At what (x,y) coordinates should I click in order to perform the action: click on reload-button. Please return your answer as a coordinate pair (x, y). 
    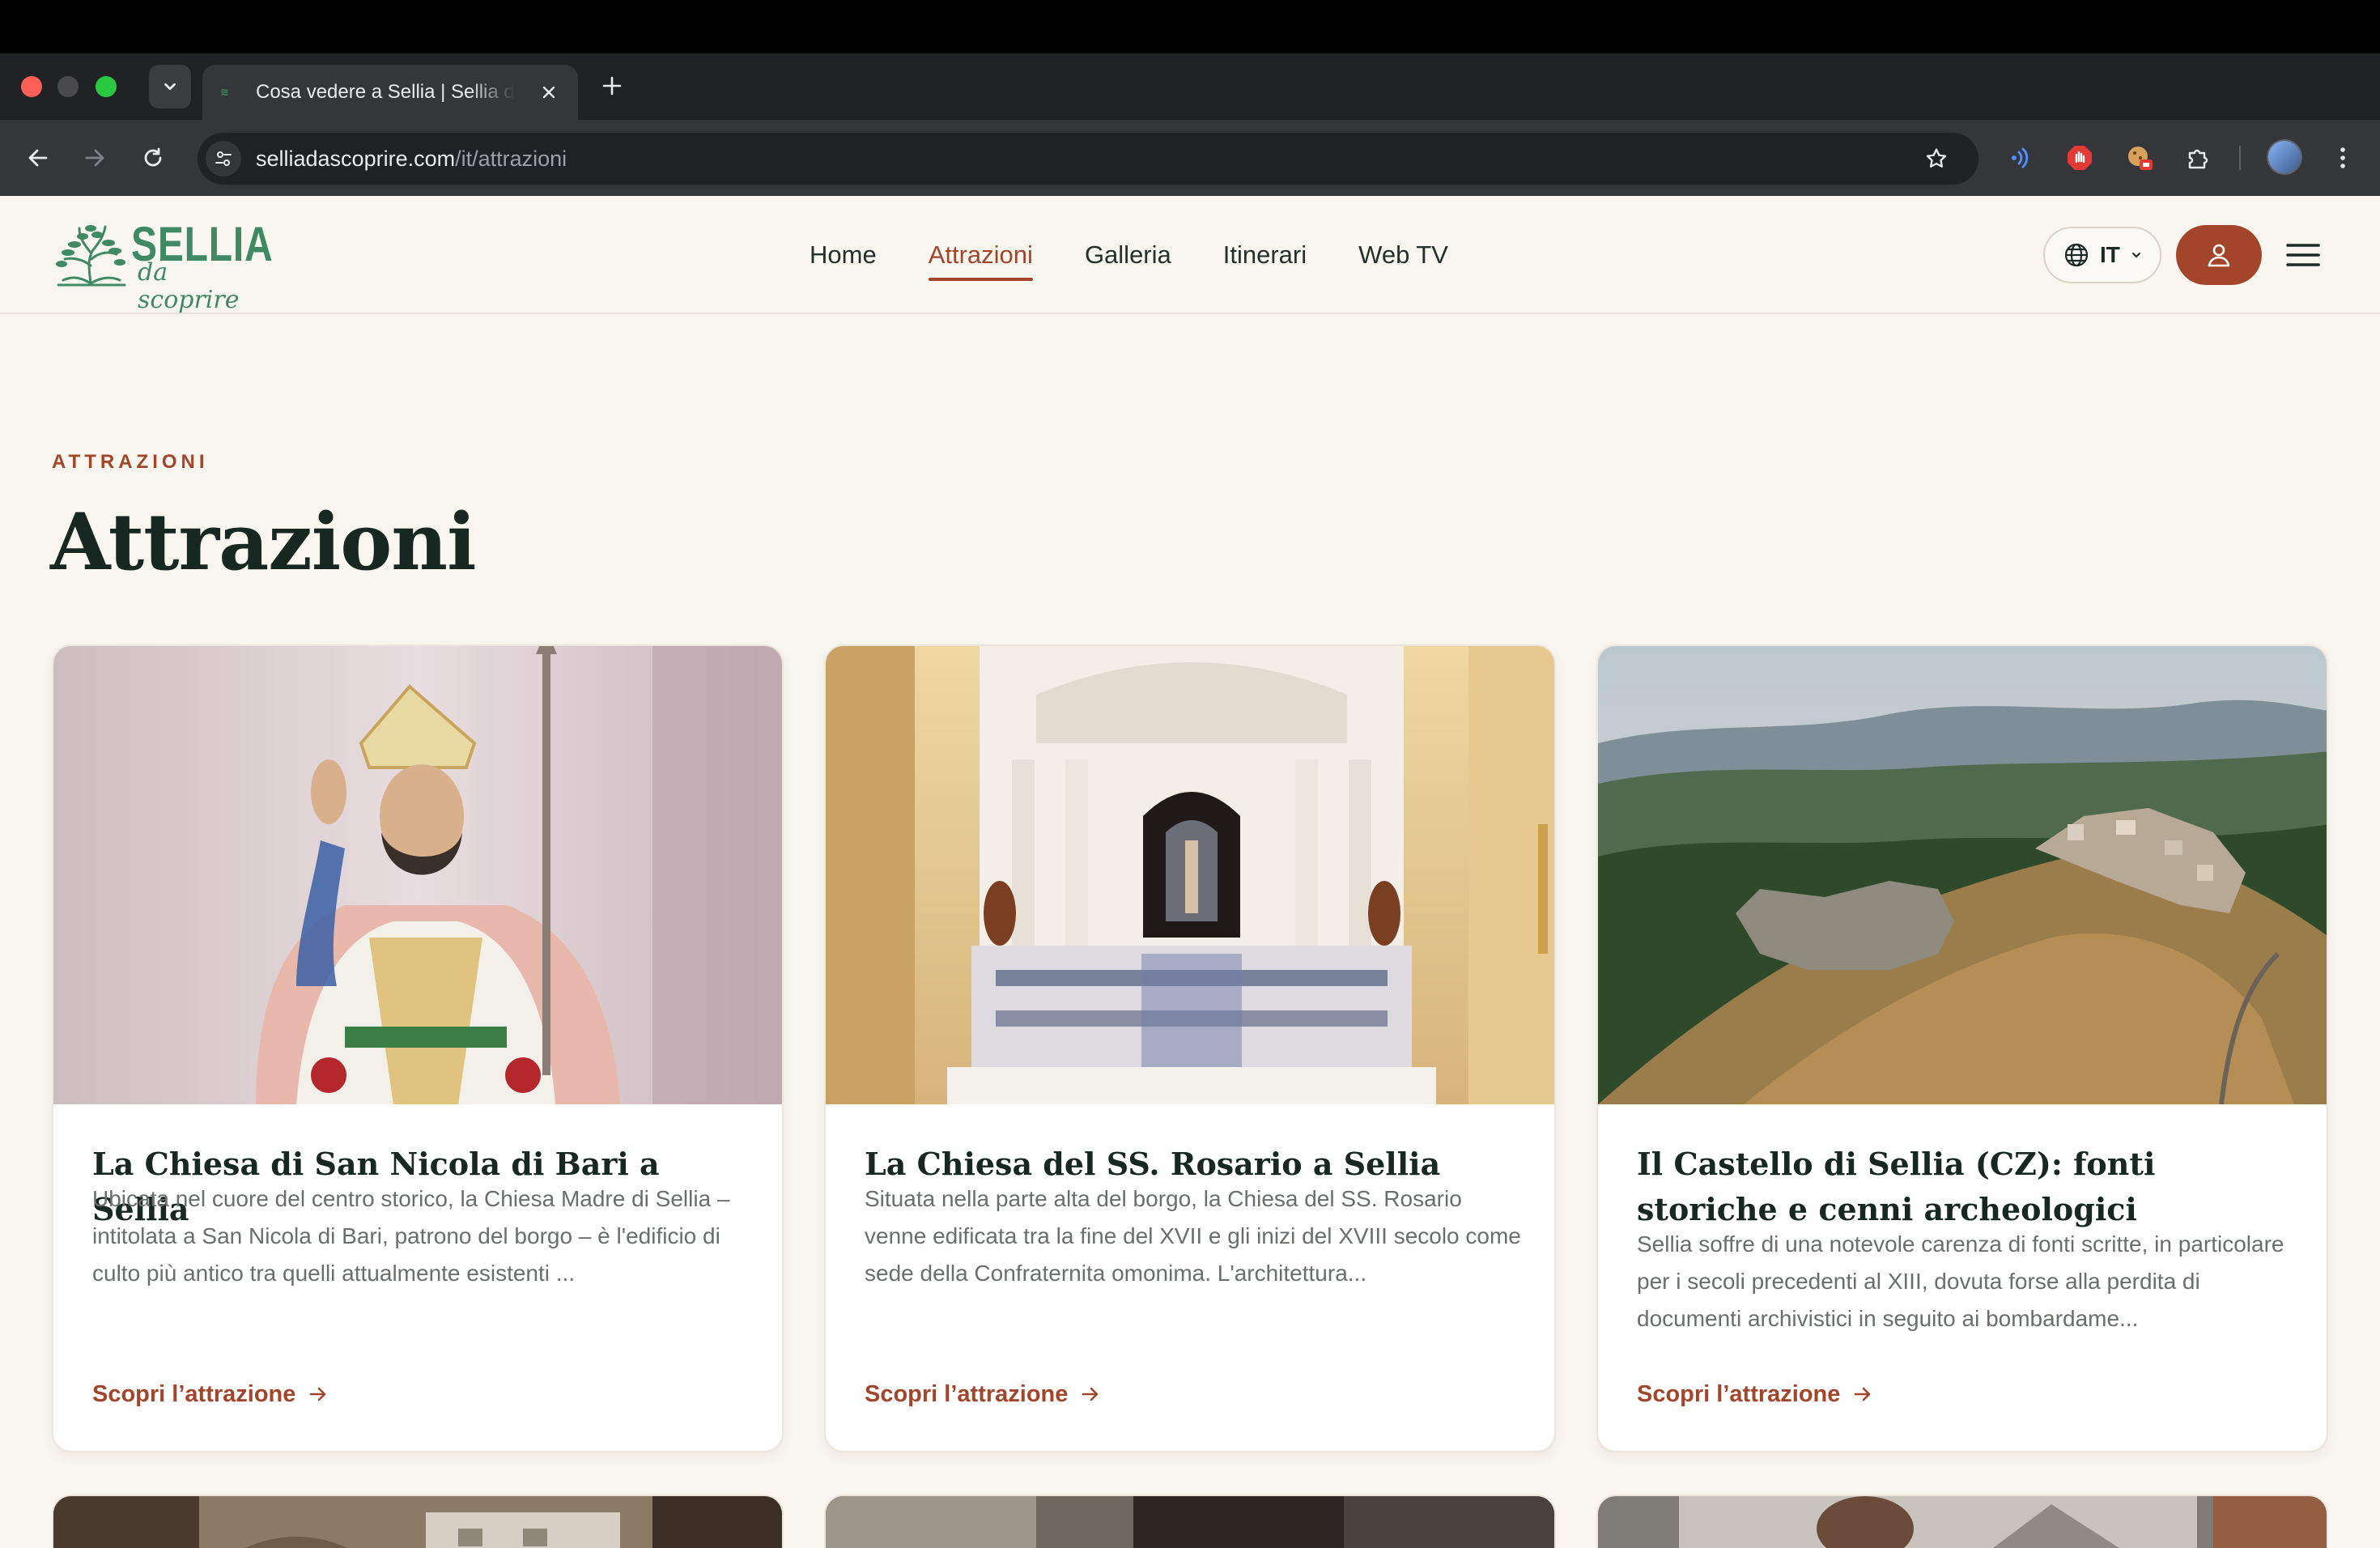
    Looking at the image, I should click on (153, 158).